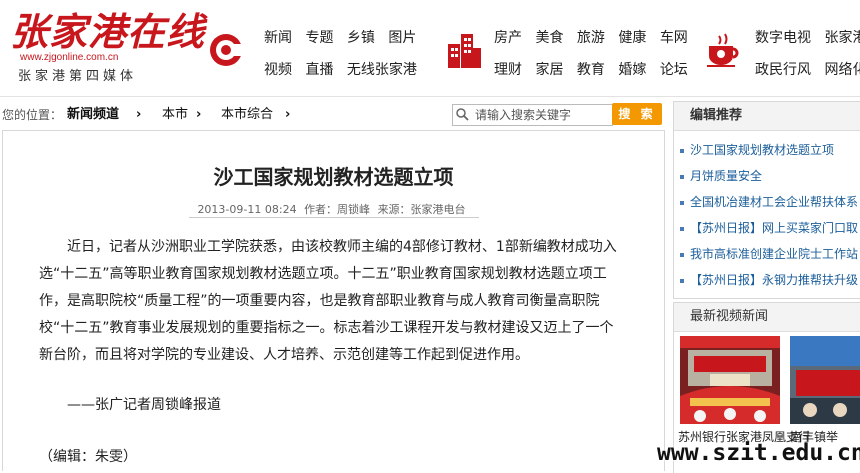 This screenshot has height=473, width=860. What do you see at coordinates (774, 280) in the screenshot?
I see `list-item-label: 【苏州日报】永钢力推帮扶升级` at bounding box center [774, 280].